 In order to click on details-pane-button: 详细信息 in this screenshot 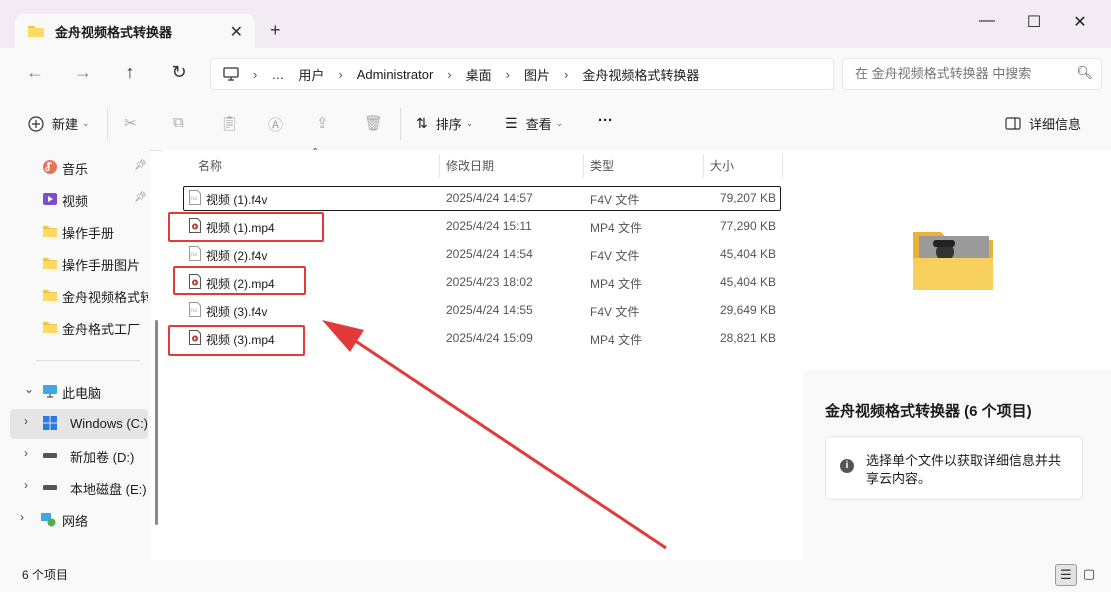, I will do `click(1043, 123)`.